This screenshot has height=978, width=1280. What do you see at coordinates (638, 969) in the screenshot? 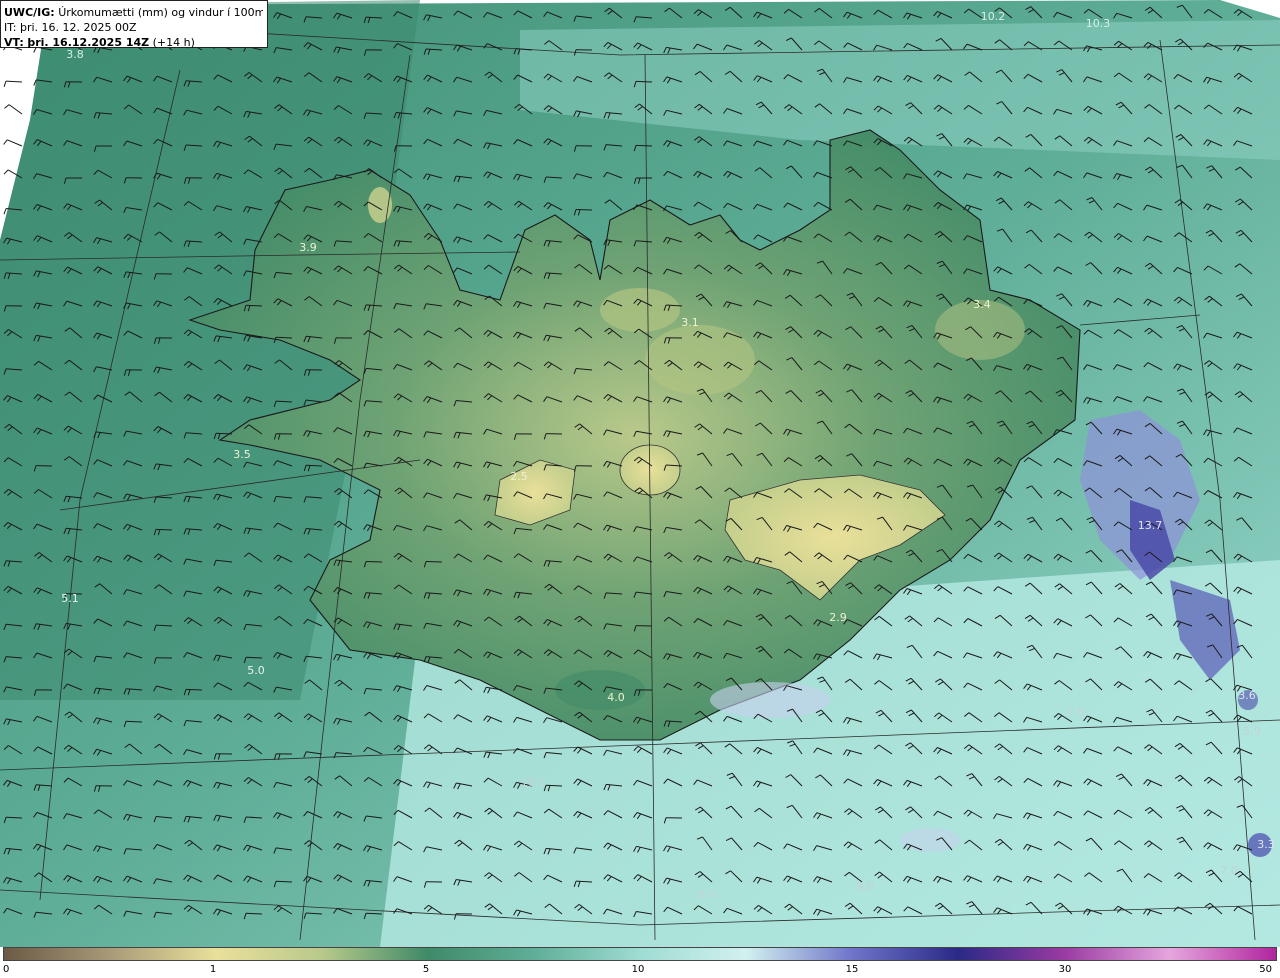
I see `colorbar-tick-label: 10` at bounding box center [638, 969].